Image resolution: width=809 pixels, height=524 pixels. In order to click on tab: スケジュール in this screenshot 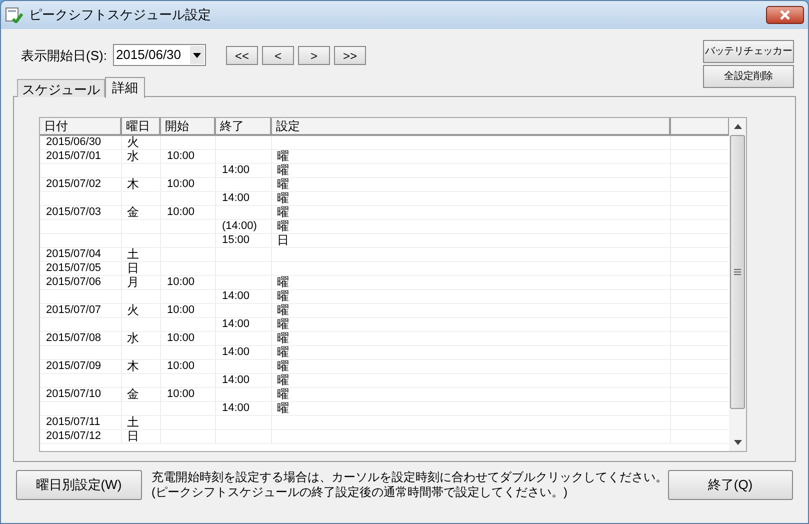, I will do `click(61, 88)`.